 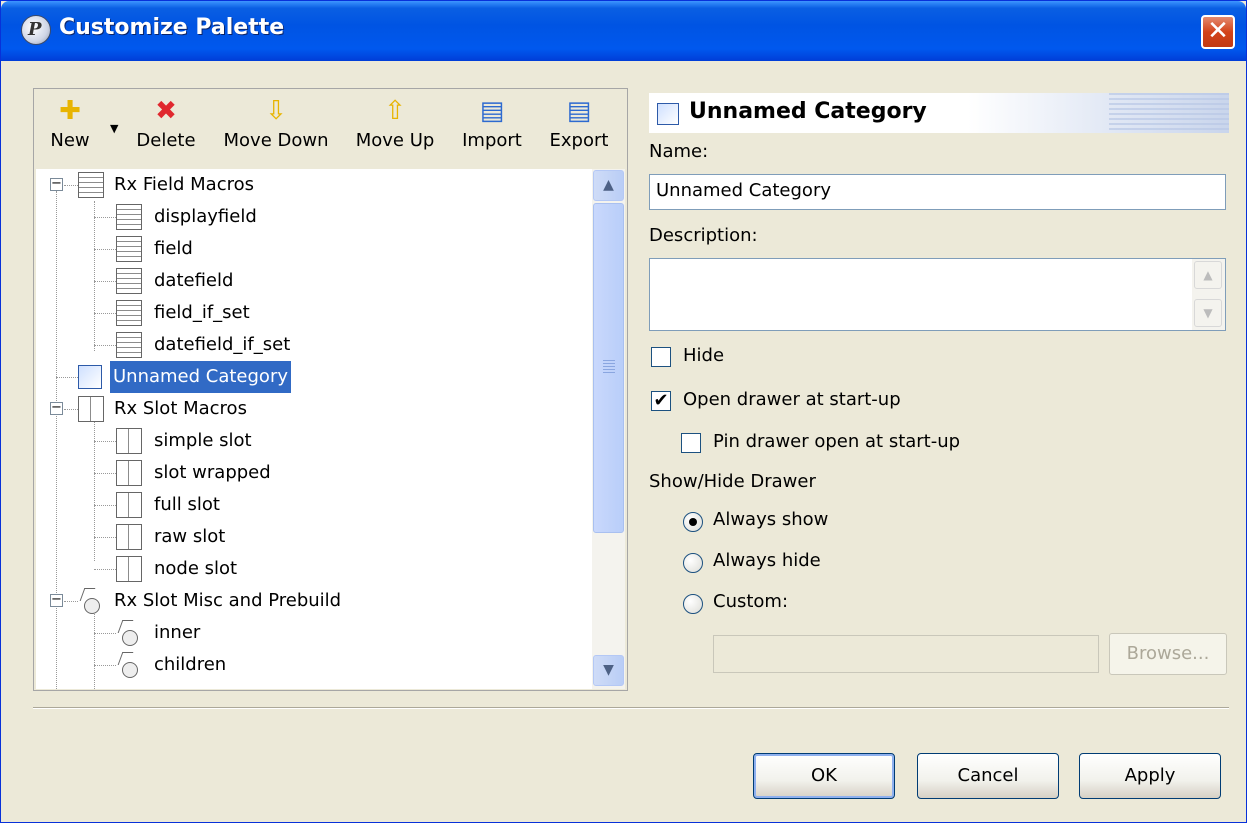 What do you see at coordinates (180, 408) in the screenshot?
I see `tree-label: Rx Slot Macros` at bounding box center [180, 408].